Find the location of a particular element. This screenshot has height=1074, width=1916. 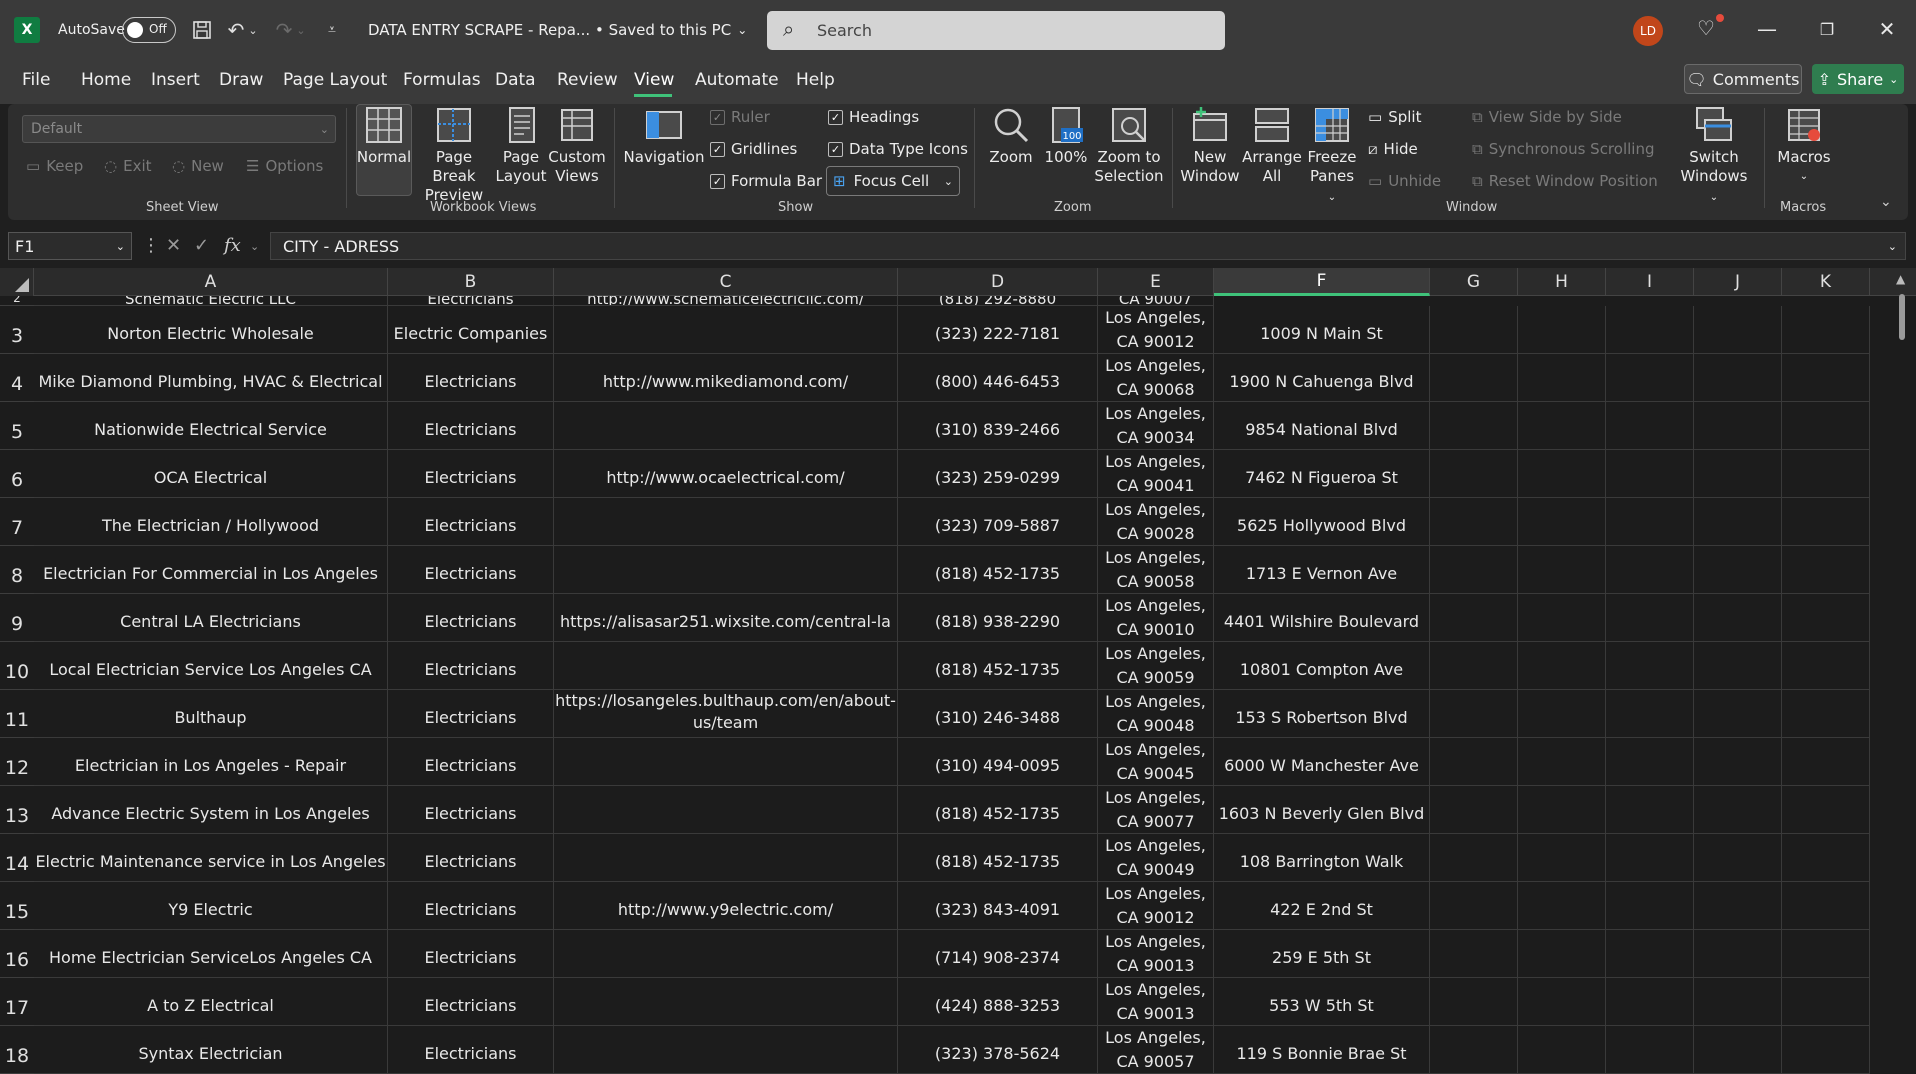

cell-address: 119 S Bonnie Brae St is located at coordinates (1322, 1050).